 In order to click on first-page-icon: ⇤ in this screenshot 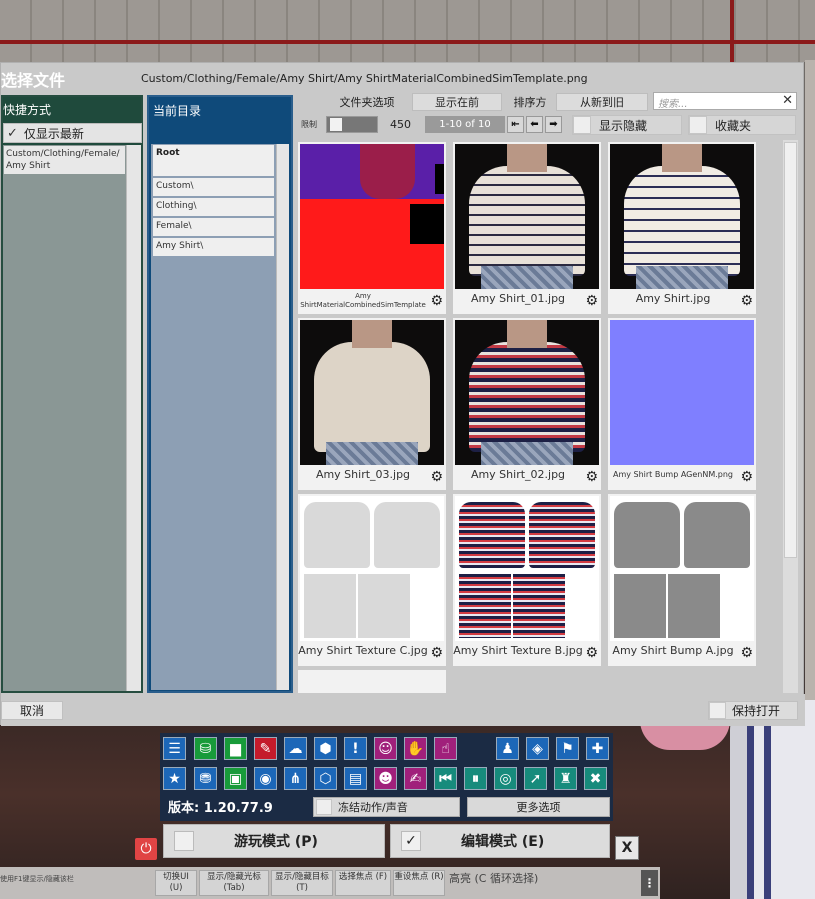, I will do `click(515, 124)`.